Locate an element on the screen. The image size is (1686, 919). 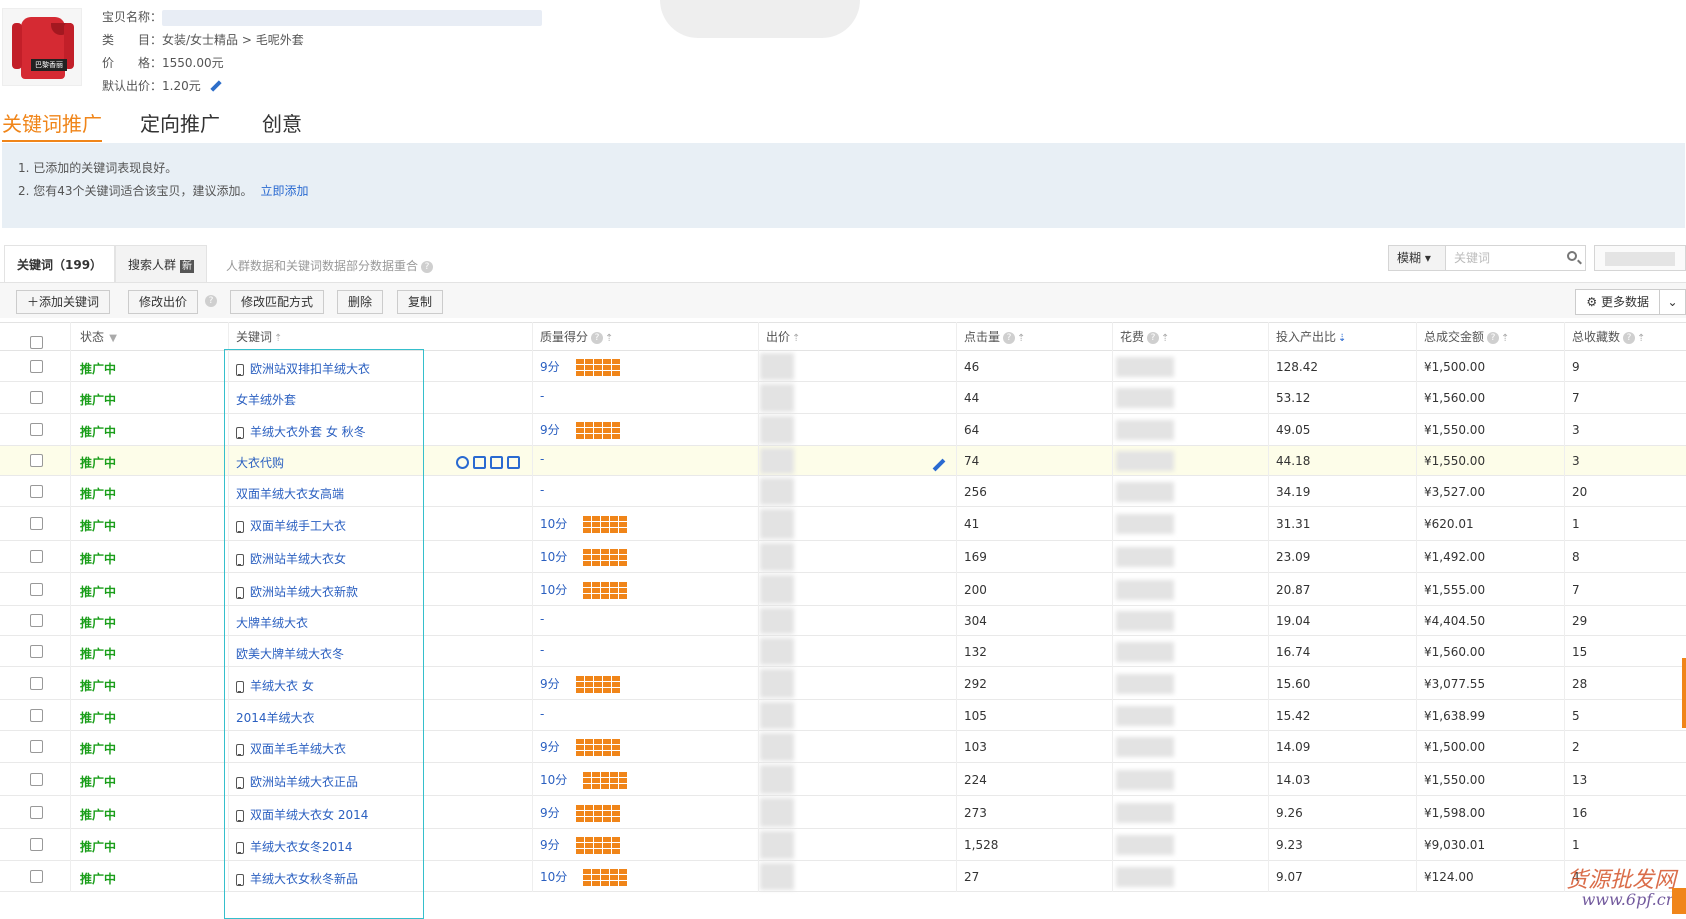
col-clicks: 点击量? ⇡ is located at coordinates (994, 337).